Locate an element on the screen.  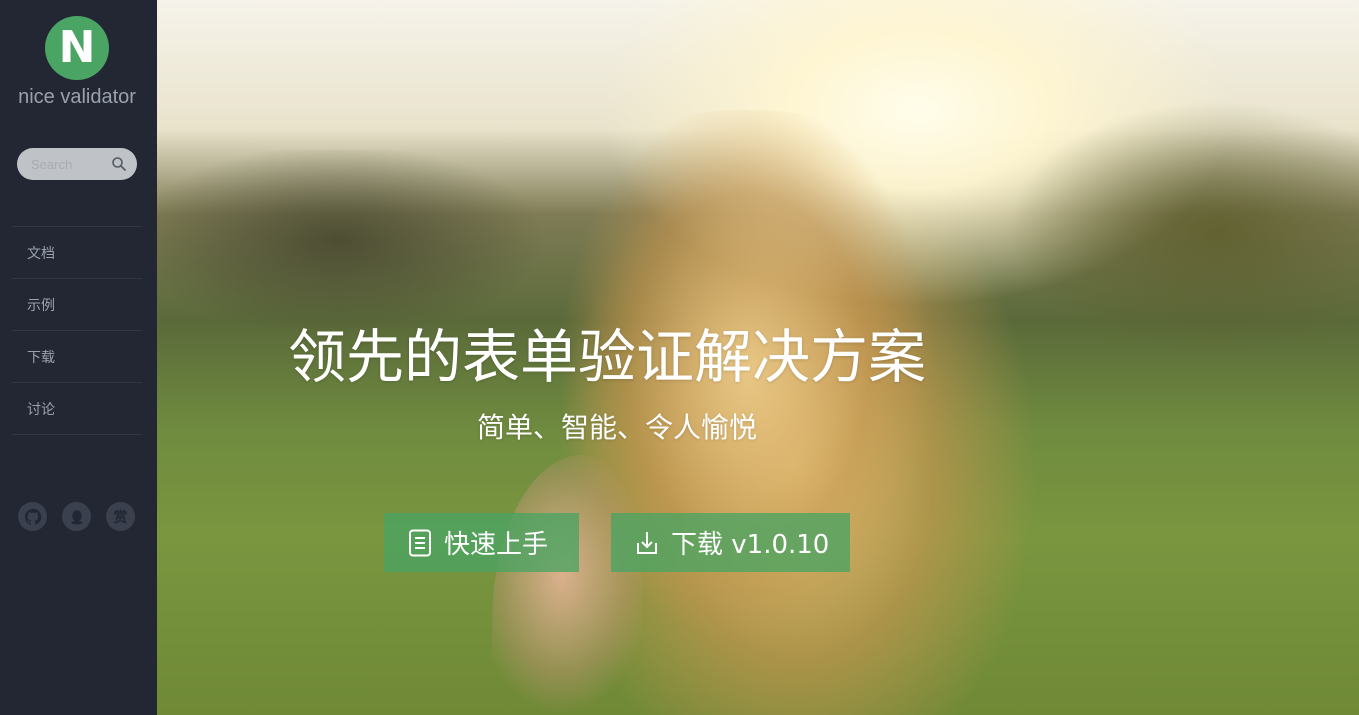
qq-icon is located at coordinates (76, 516).